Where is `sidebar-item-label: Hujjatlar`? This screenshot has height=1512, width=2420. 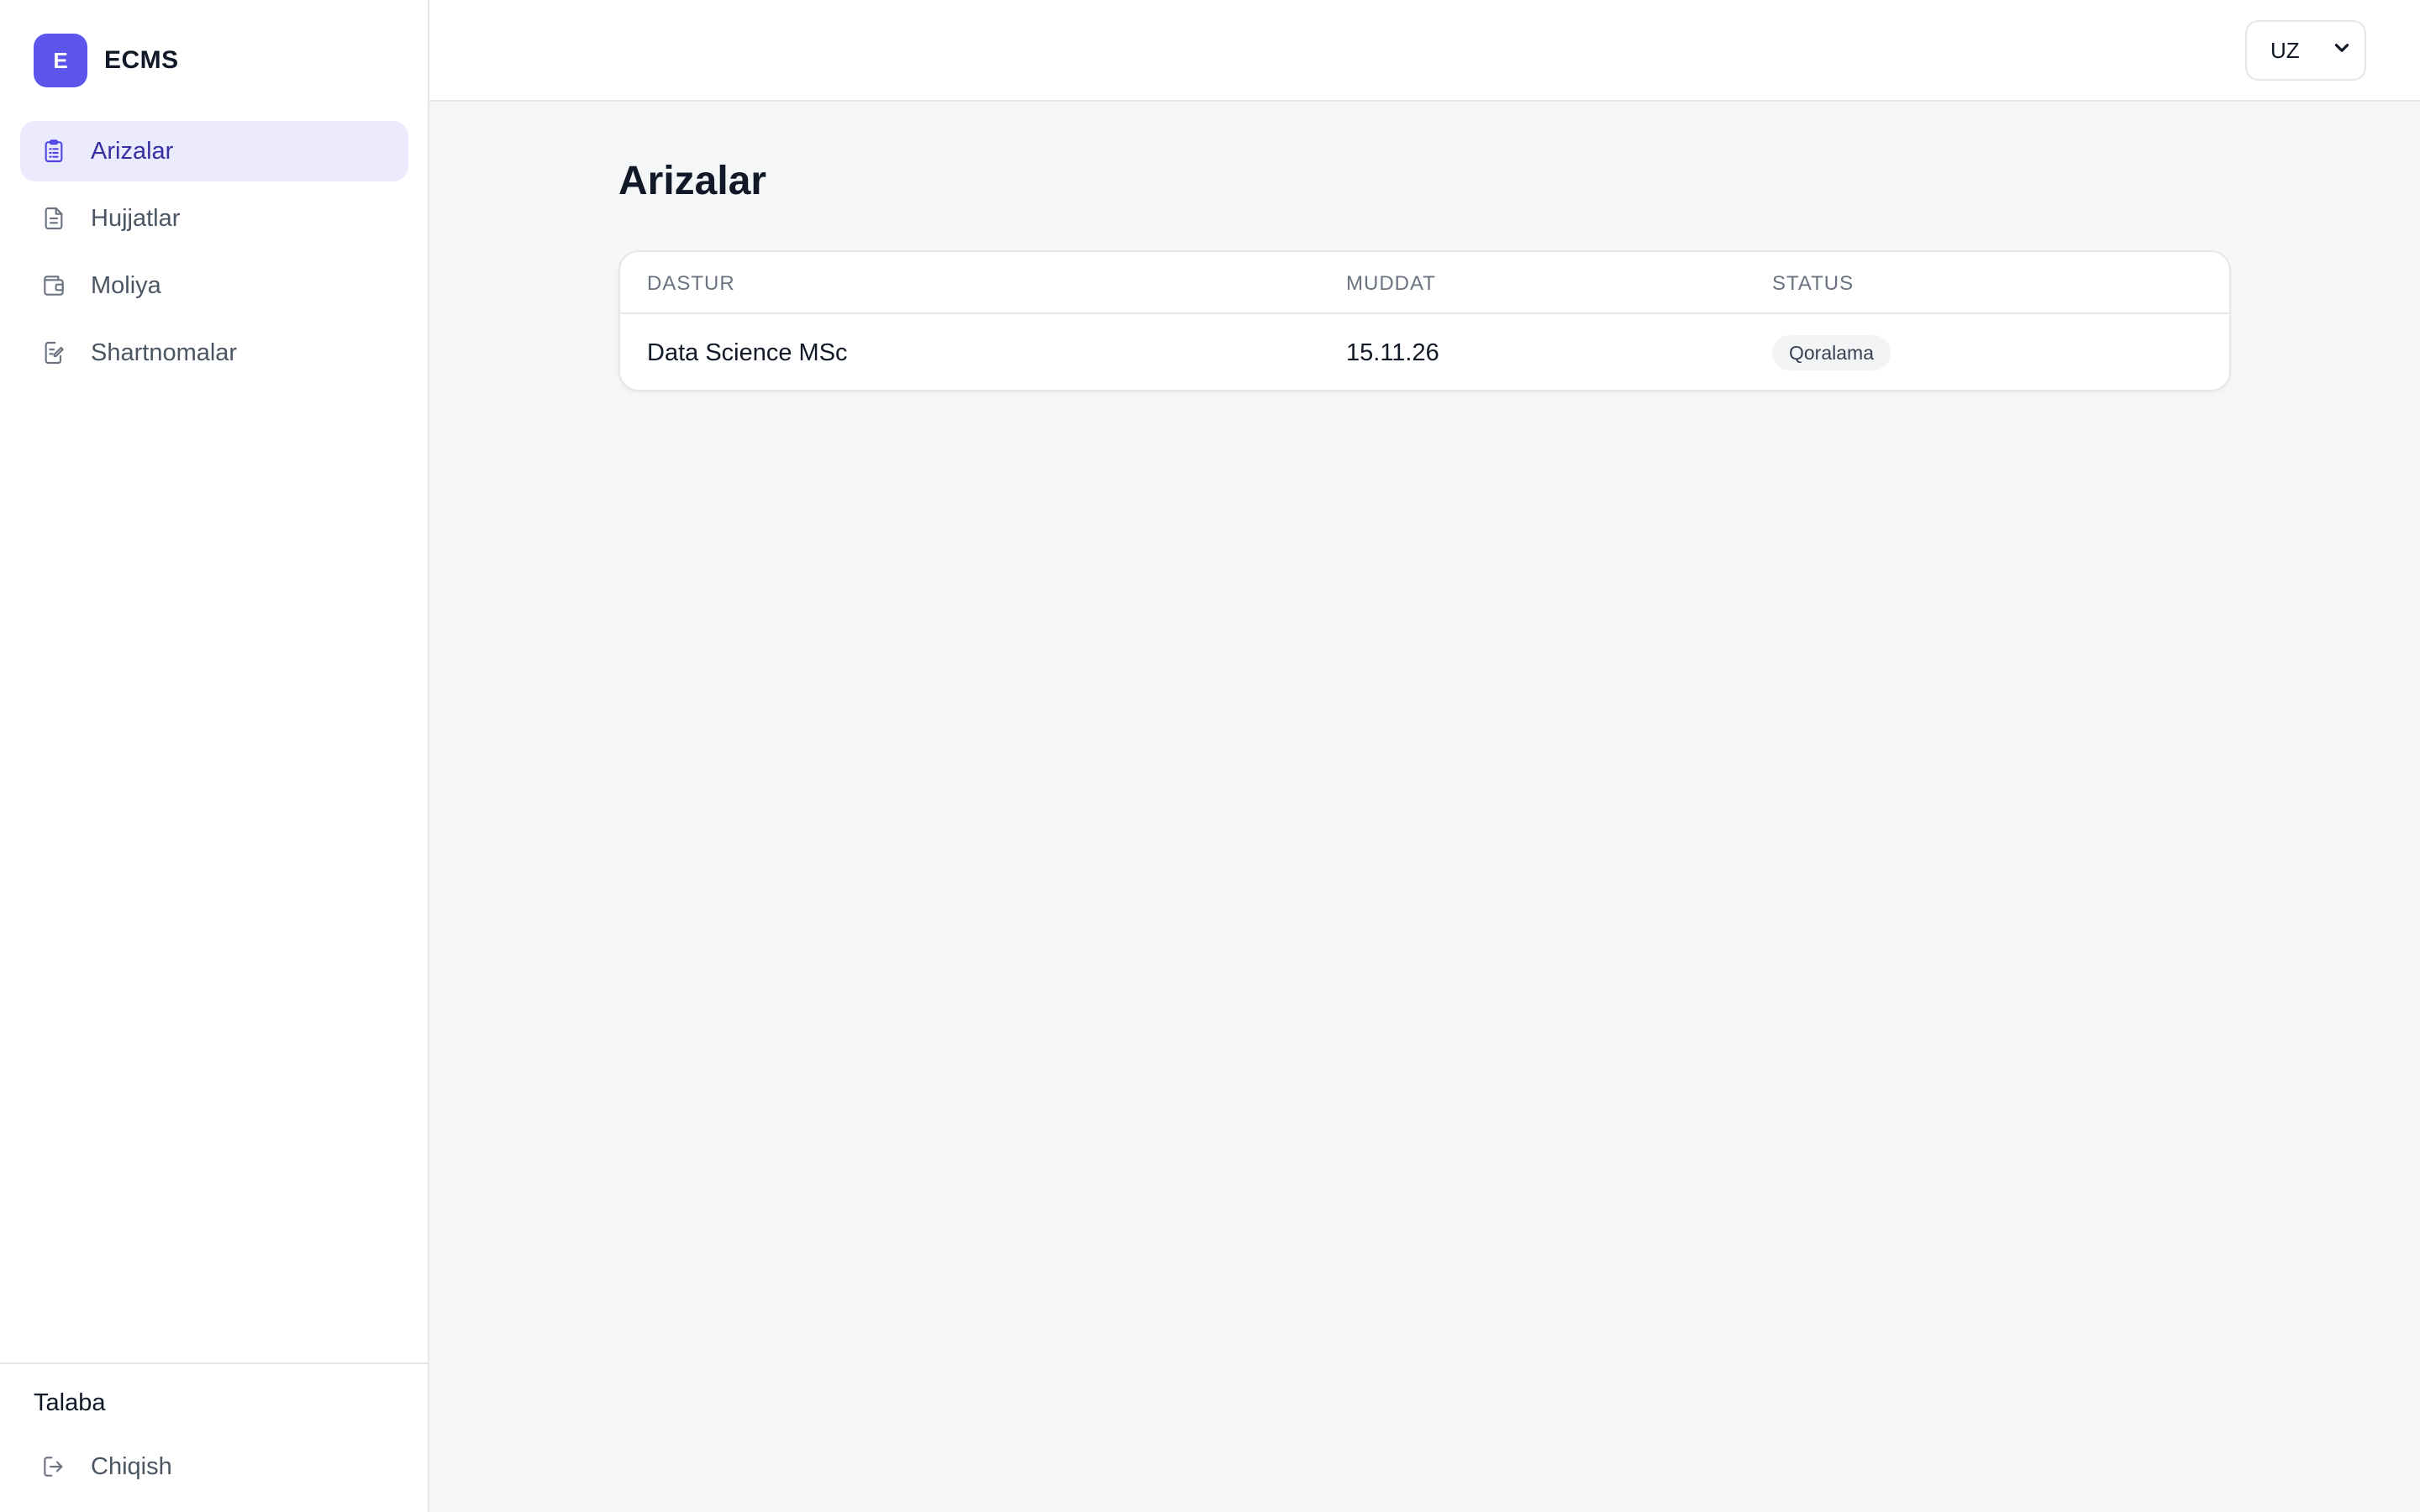
sidebar-item-label: Hujjatlar is located at coordinates (136, 218).